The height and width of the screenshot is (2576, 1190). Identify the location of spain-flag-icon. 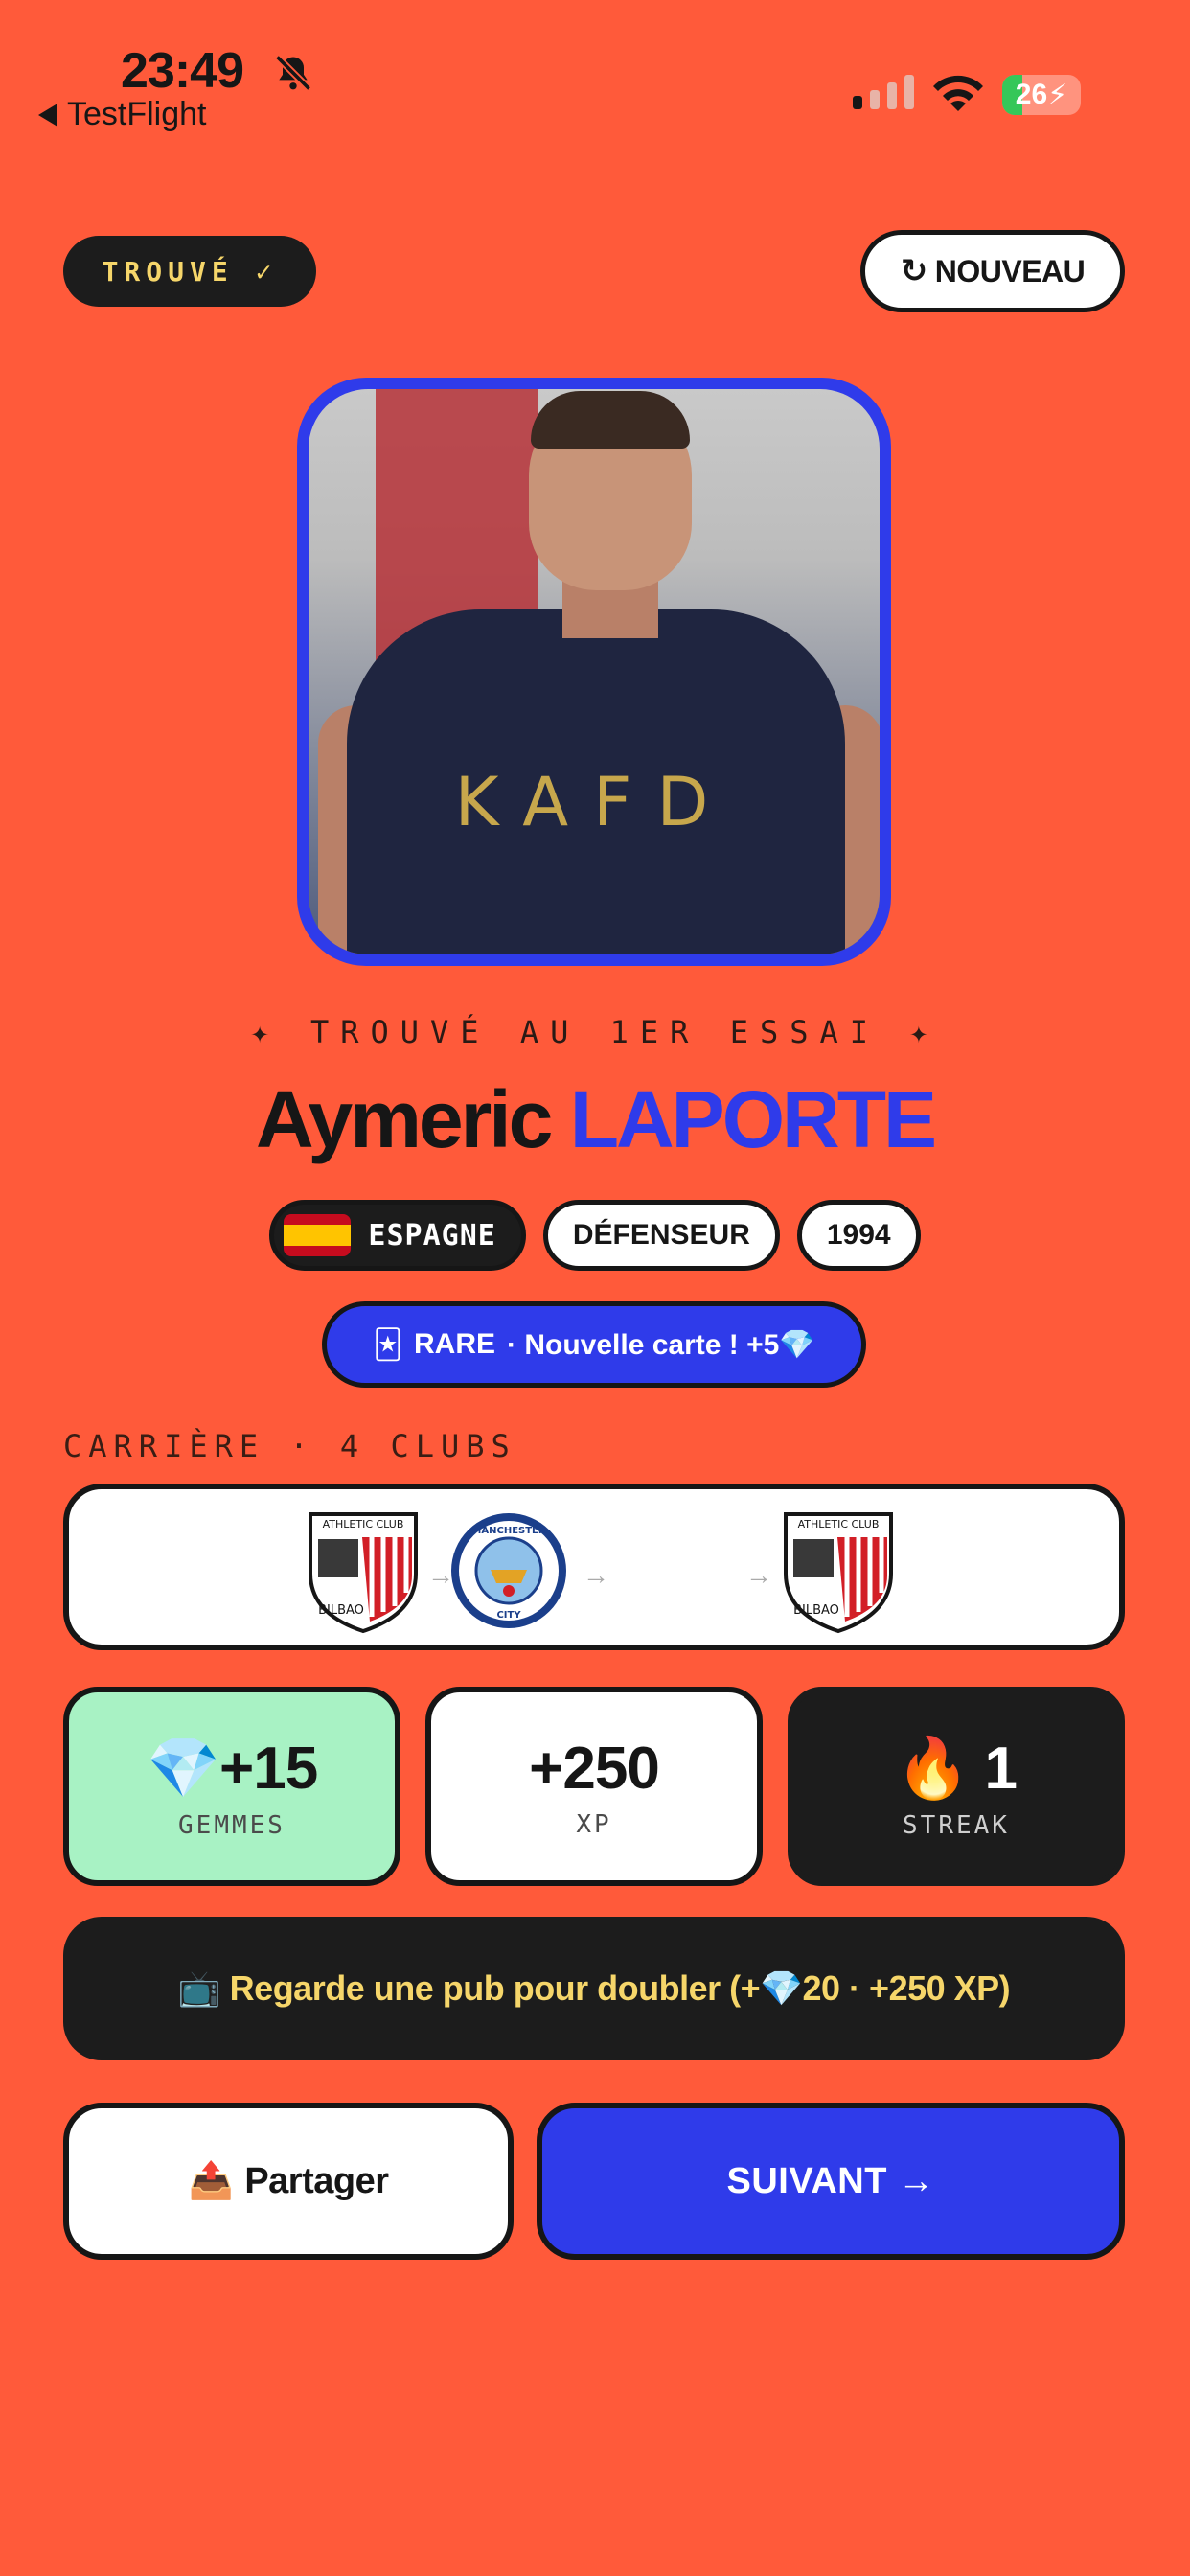
(318, 1235).